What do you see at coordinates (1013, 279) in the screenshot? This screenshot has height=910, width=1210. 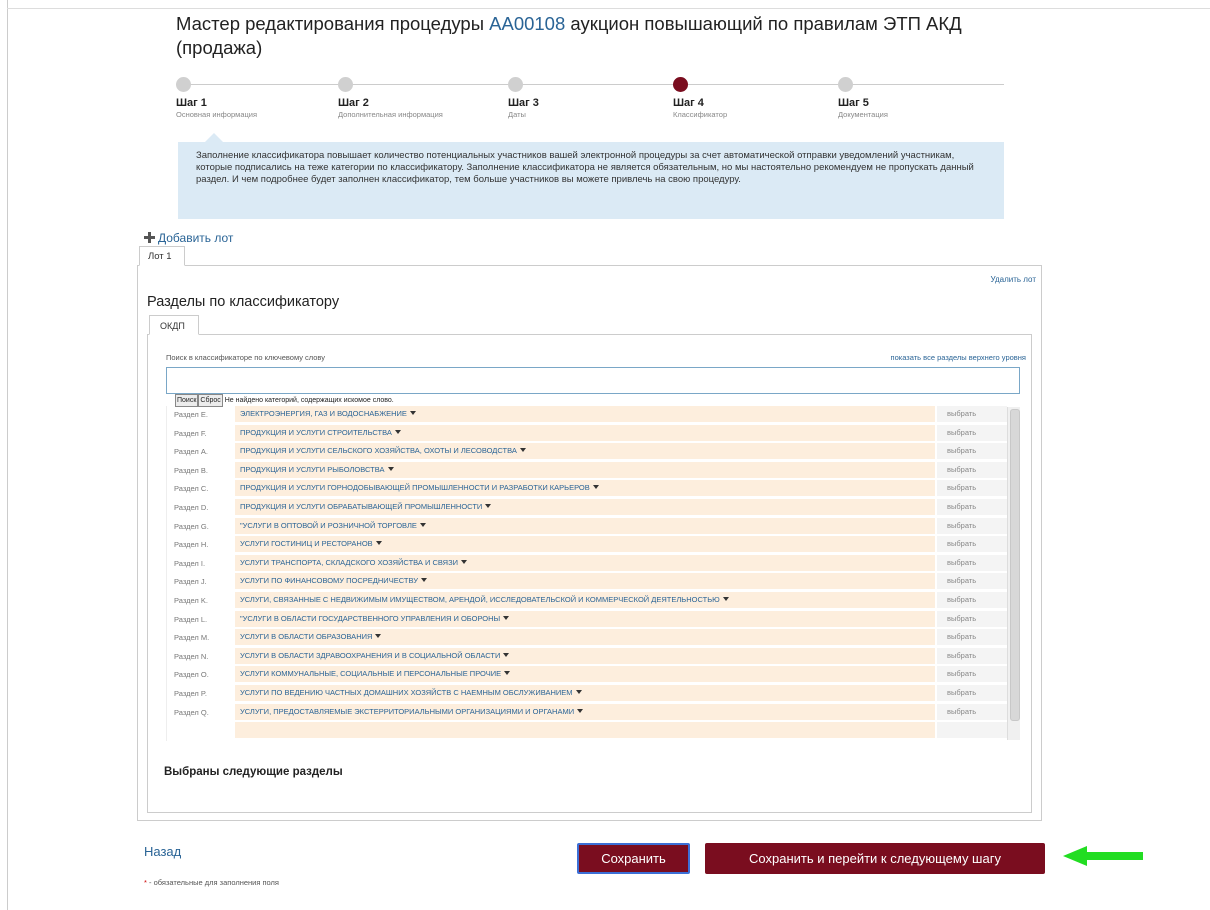 I see `delete-lot-link: Удалить лот` at bounding box center [1013, 279].